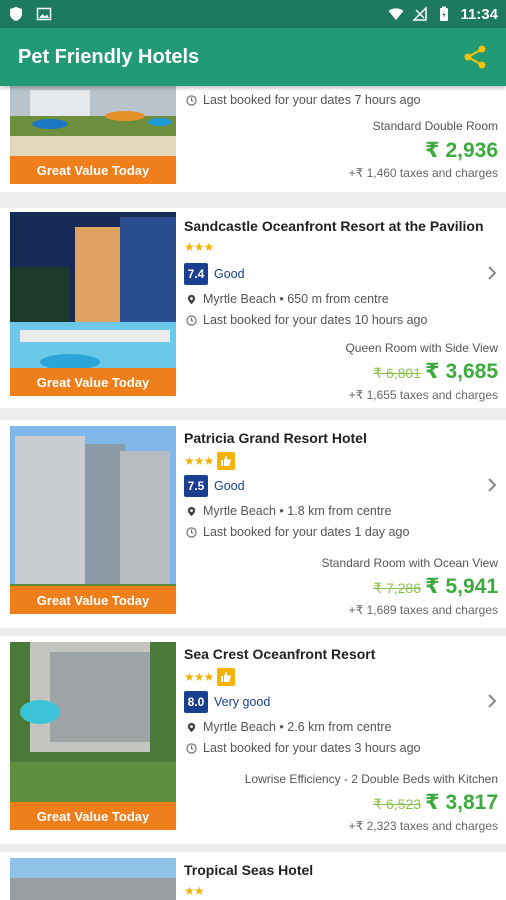 The height and width of the screenshot is (900, 506). I want to click on wifi-icon, so click(396, 14).